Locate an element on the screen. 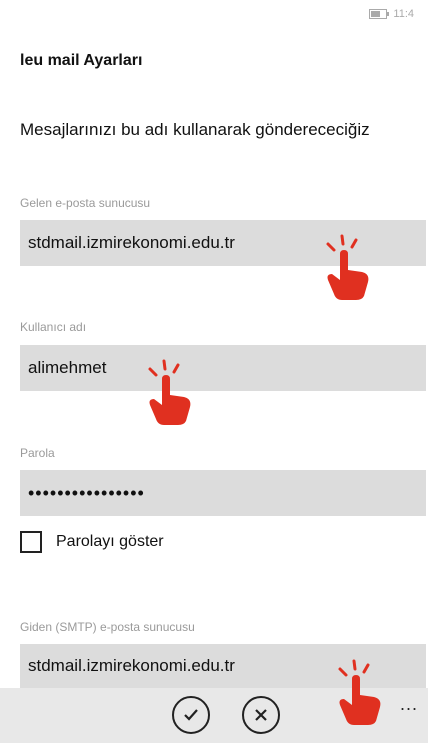  username-label: Kullanıcı adı is located at coordinates (53, 327).